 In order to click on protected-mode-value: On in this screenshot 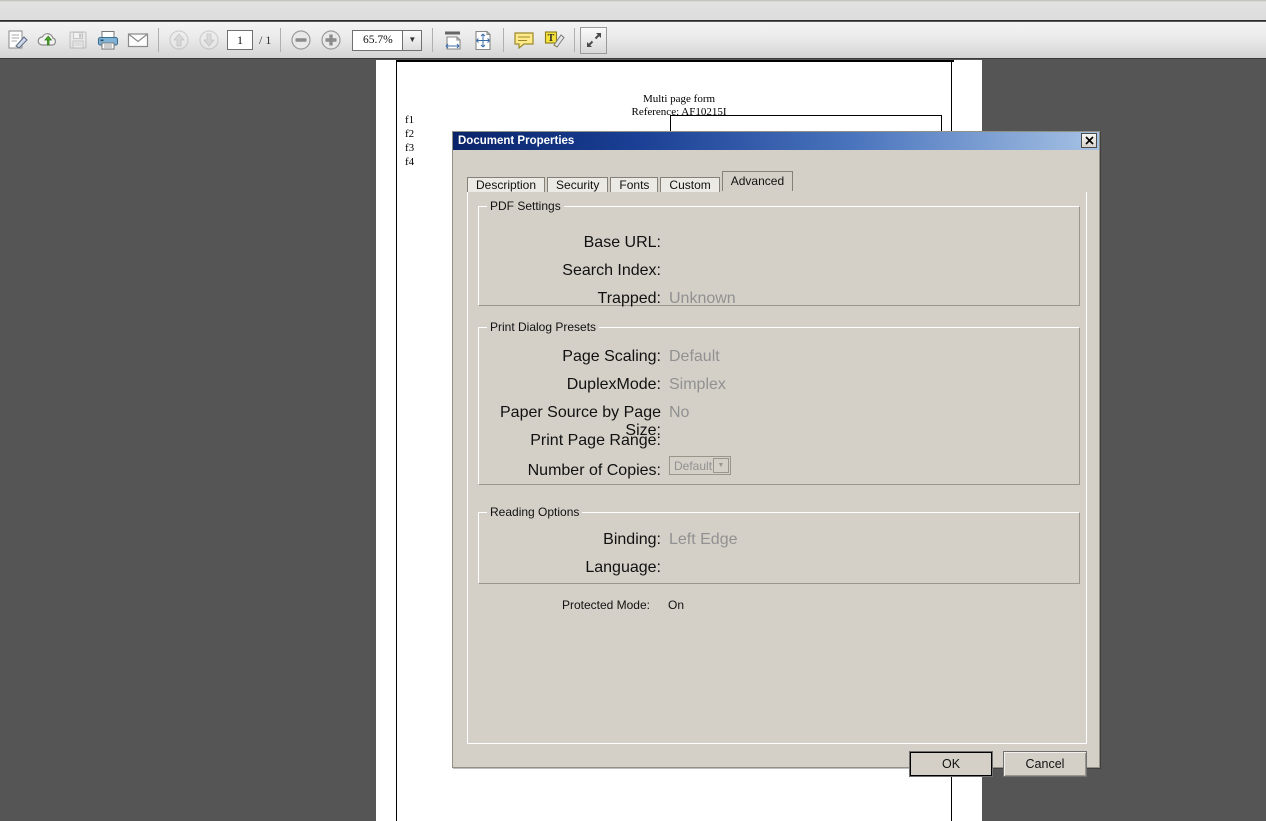, I will do `click(676, 605)`.